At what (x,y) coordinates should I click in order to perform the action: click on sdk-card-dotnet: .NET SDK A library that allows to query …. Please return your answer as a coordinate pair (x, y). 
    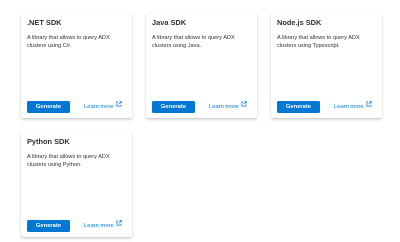
    Looking at the image, I should click on (76, 65).